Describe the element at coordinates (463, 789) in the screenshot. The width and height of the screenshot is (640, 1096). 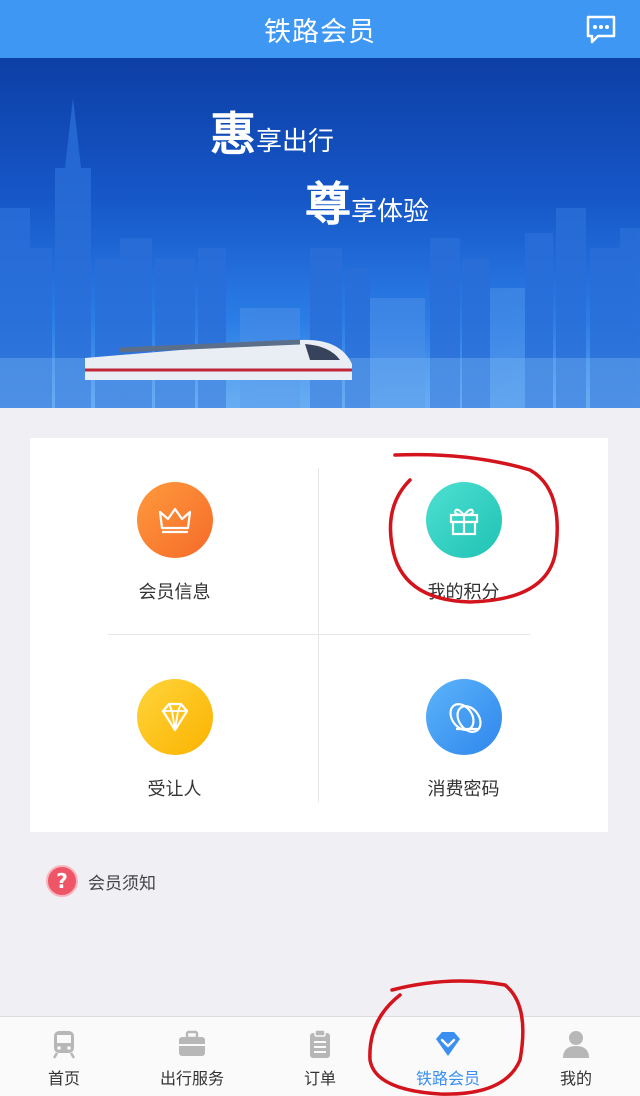
I see `payment-password-label: 消费密码` at that location.